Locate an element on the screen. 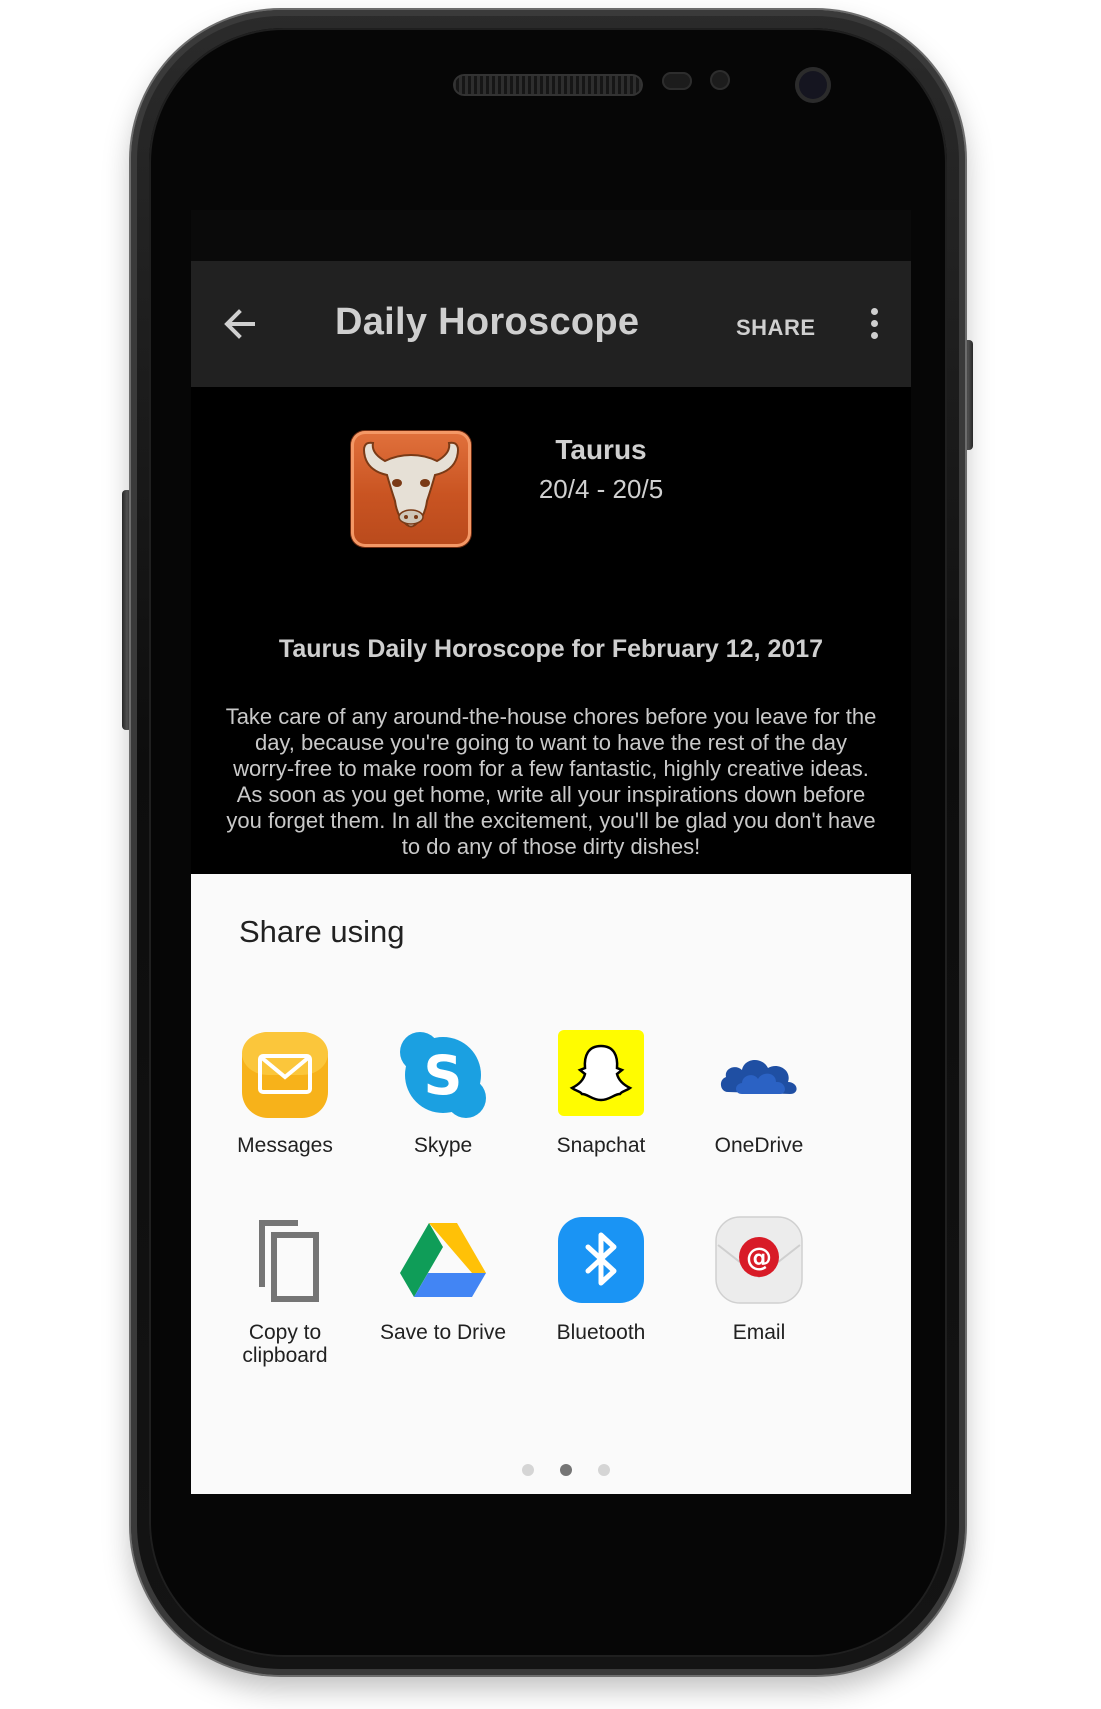 This screenshot has width=1101, height=1709. sign-dates: 20/4 - 20/5 is located at coordinates (601, 489).